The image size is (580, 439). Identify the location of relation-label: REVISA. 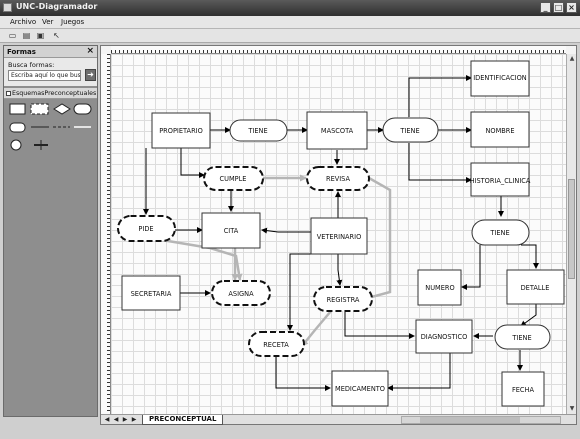
(338, 179).